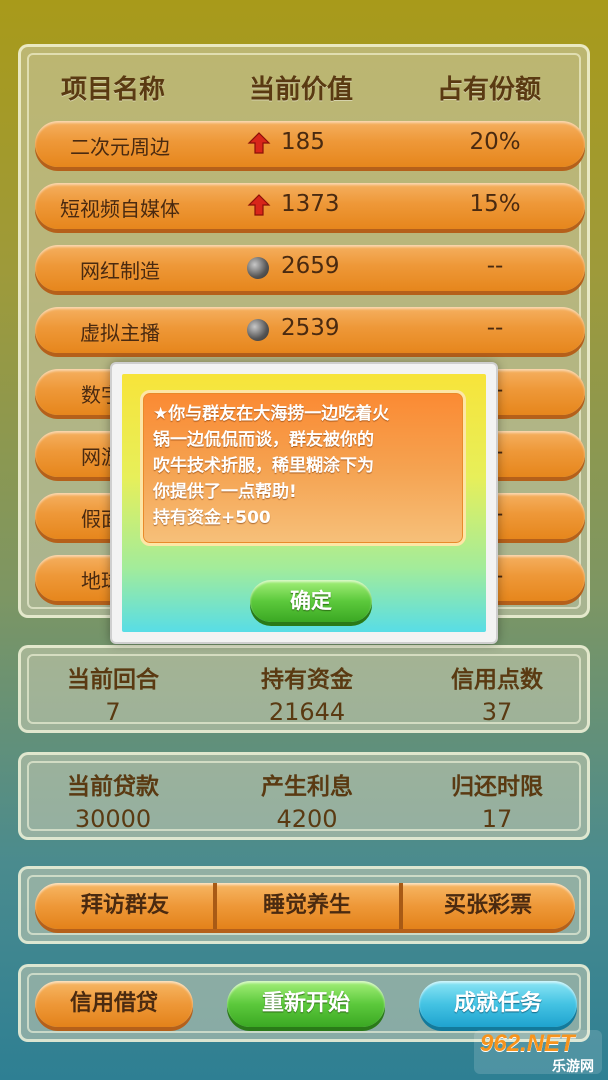  What do you see at coordinates (225, 492) in the screenshot?
I see `message-line: 你提供了一点帮助!` at bounding box center [225, 492].